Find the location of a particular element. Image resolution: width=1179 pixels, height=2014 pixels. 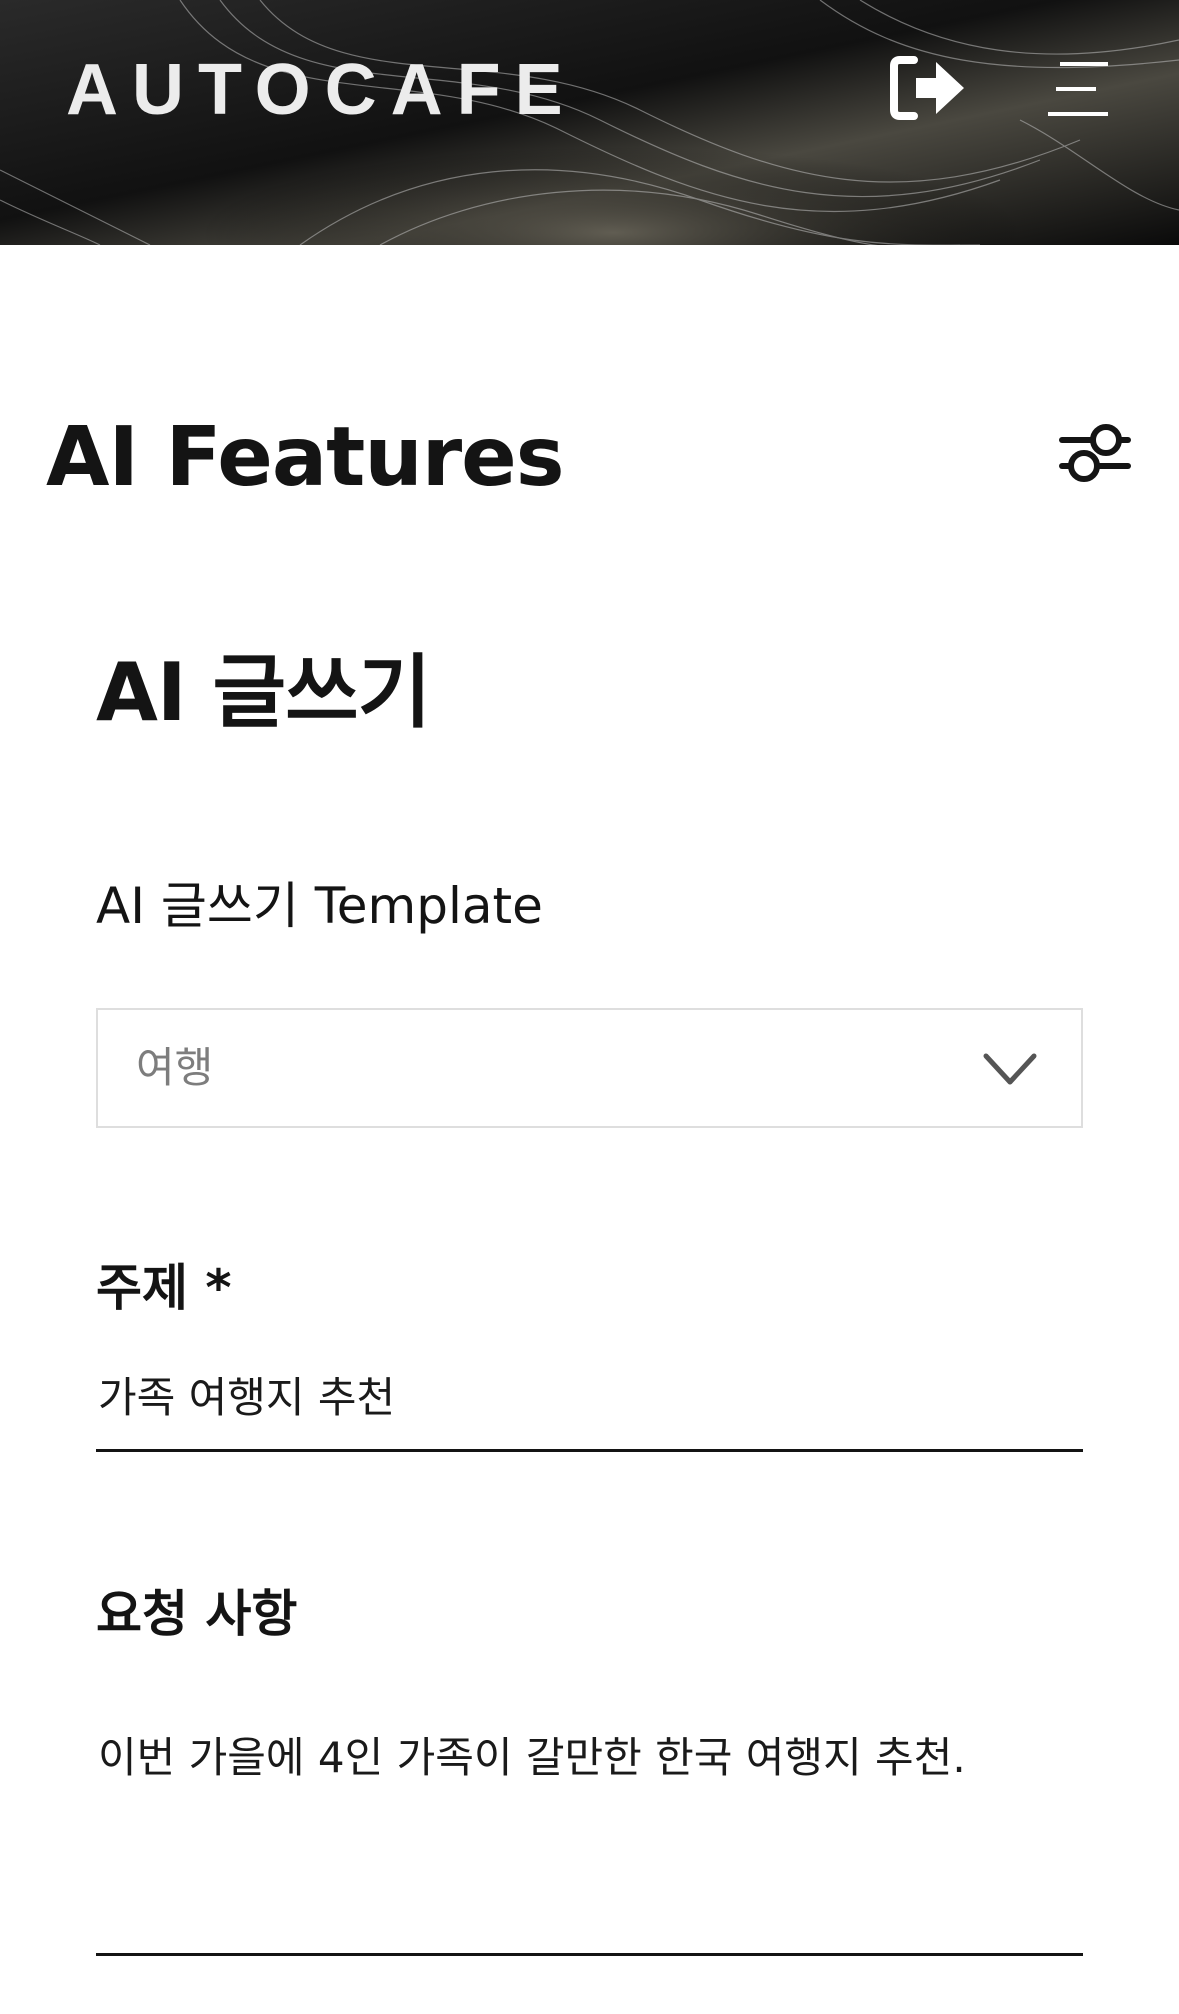

filter-settings-button is located at coordinates (1095, 453).